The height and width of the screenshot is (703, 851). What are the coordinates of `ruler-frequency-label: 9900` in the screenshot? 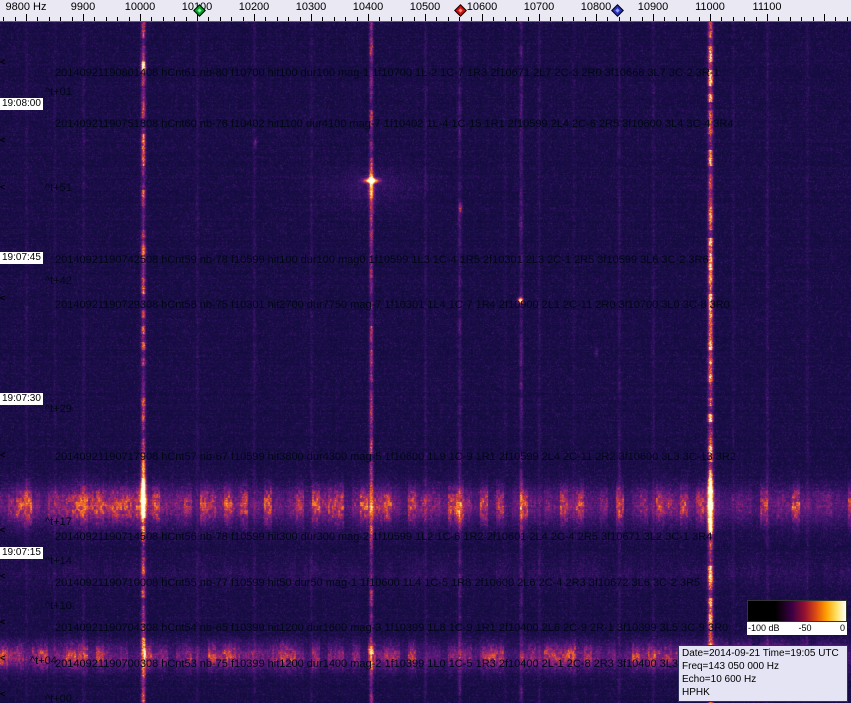 It's located at (83, 7).